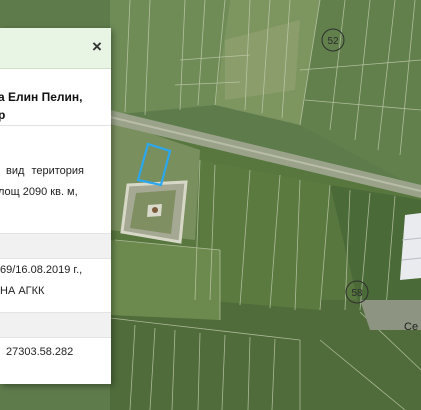 This screenshot has width=421, height=410. I want to click on authority-text: НА АГКК, so click(22, 291).